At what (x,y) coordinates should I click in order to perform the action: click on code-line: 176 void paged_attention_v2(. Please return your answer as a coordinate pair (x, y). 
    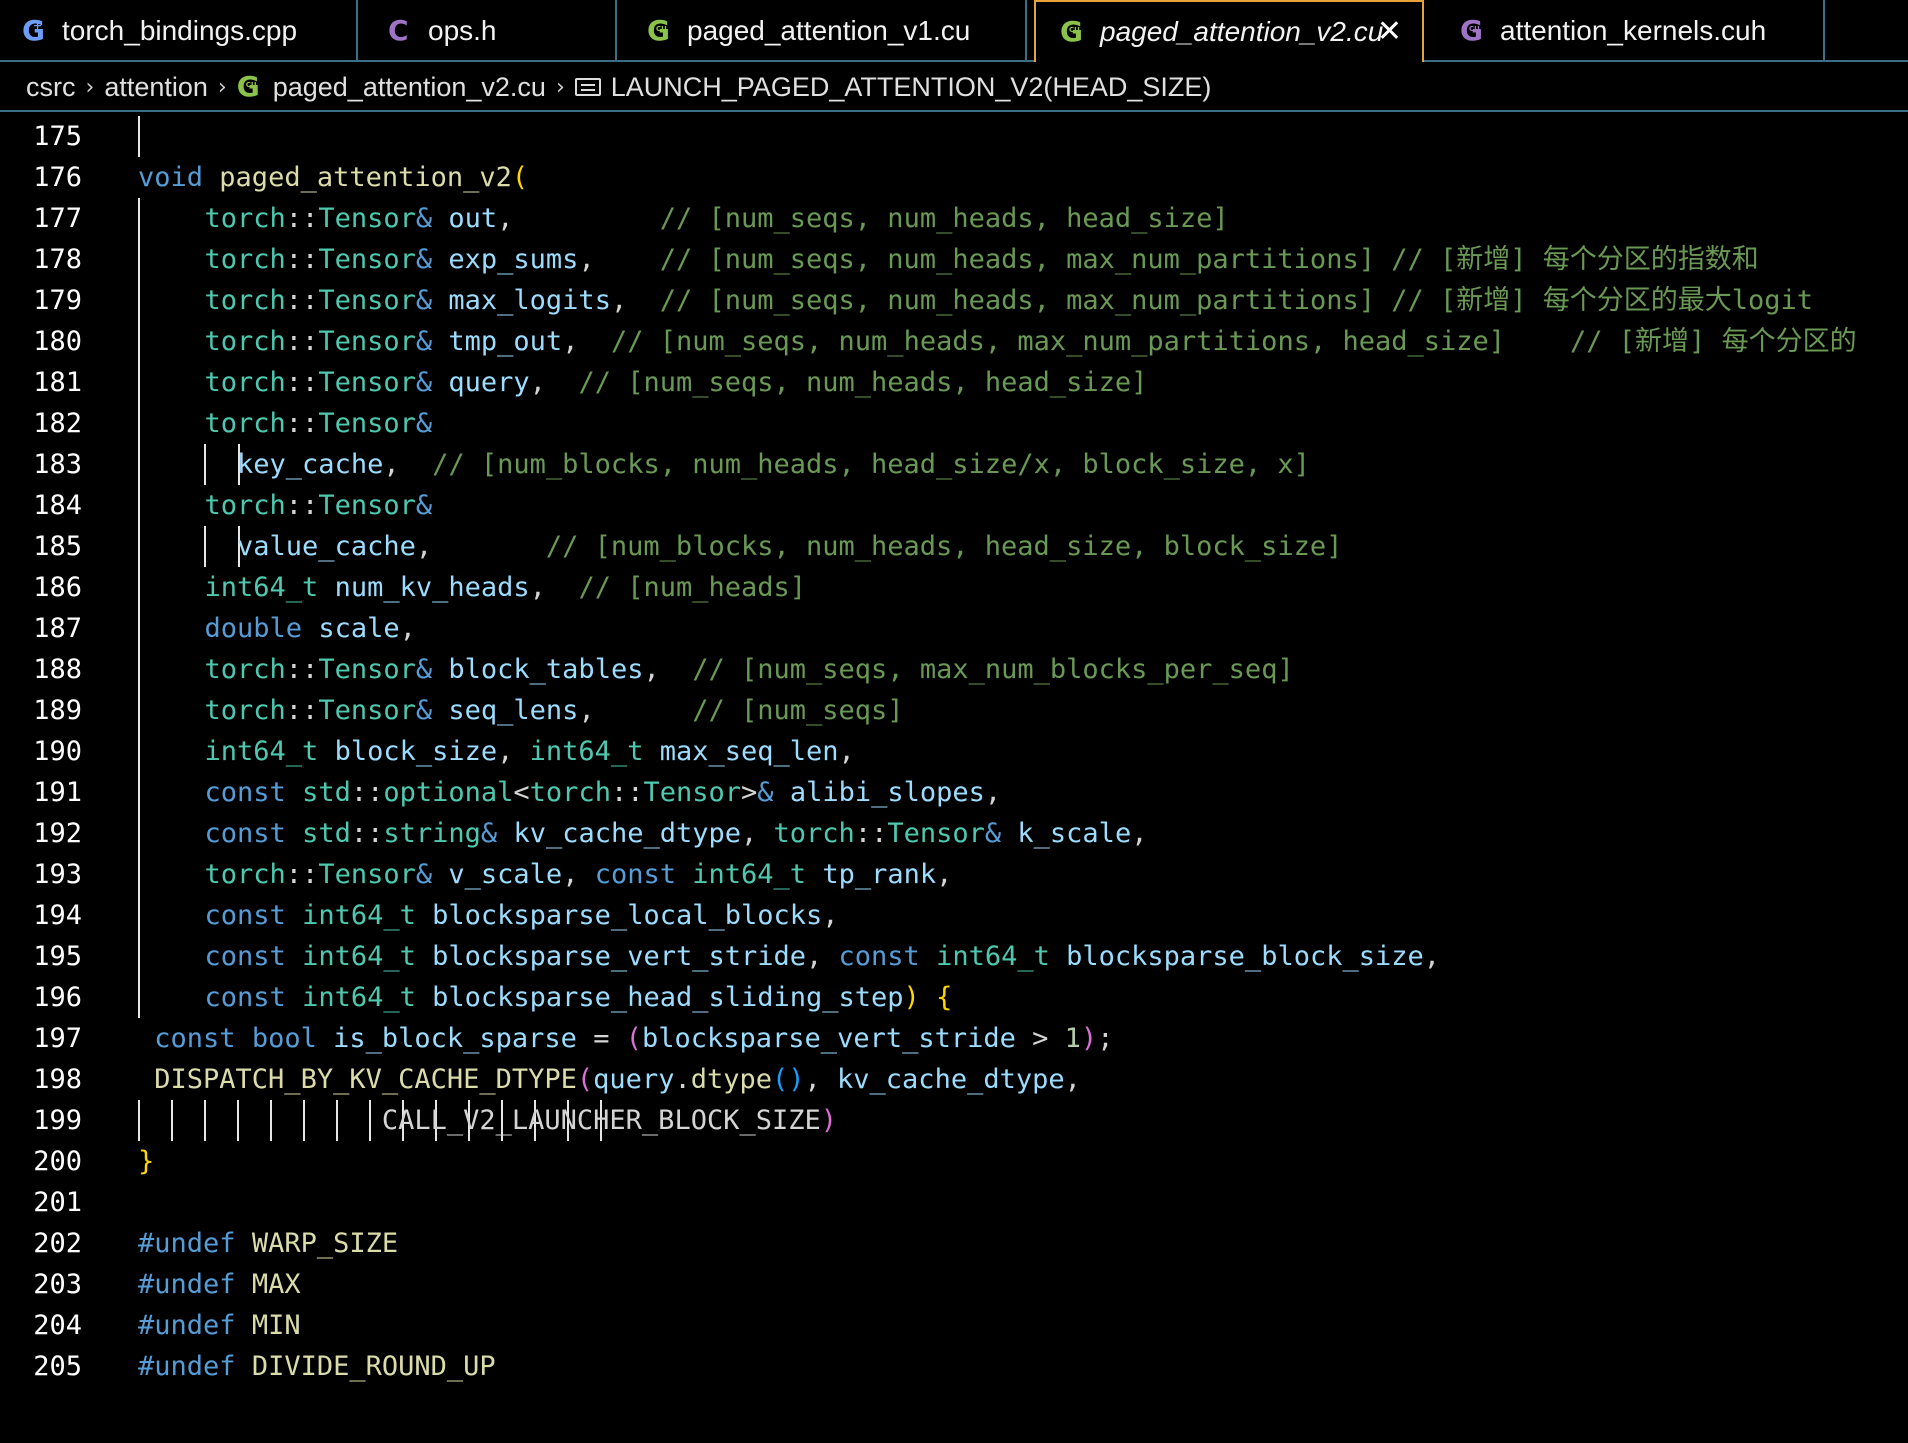
    Looking at the image, I should click on (954, 177).